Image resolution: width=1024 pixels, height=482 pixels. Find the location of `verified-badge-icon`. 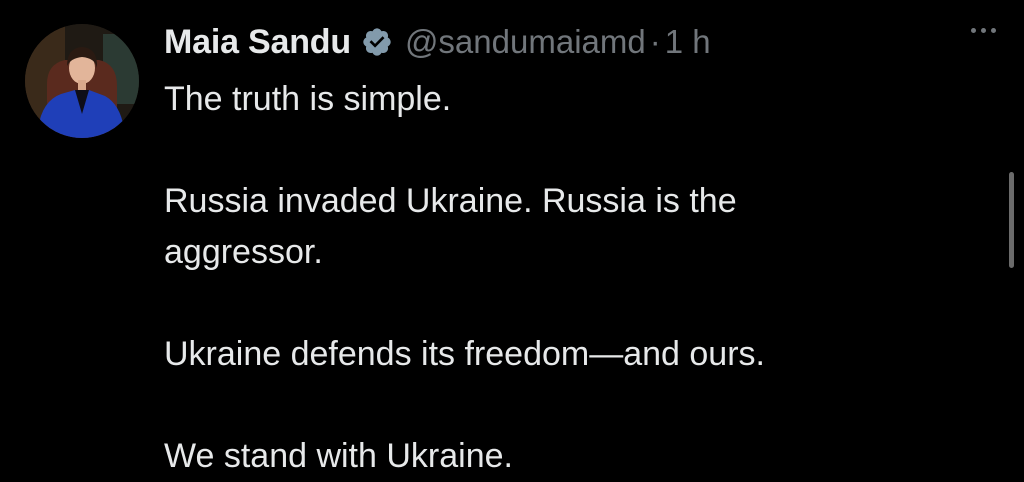

verified-badge-icon is located at coordinates (377, 42).